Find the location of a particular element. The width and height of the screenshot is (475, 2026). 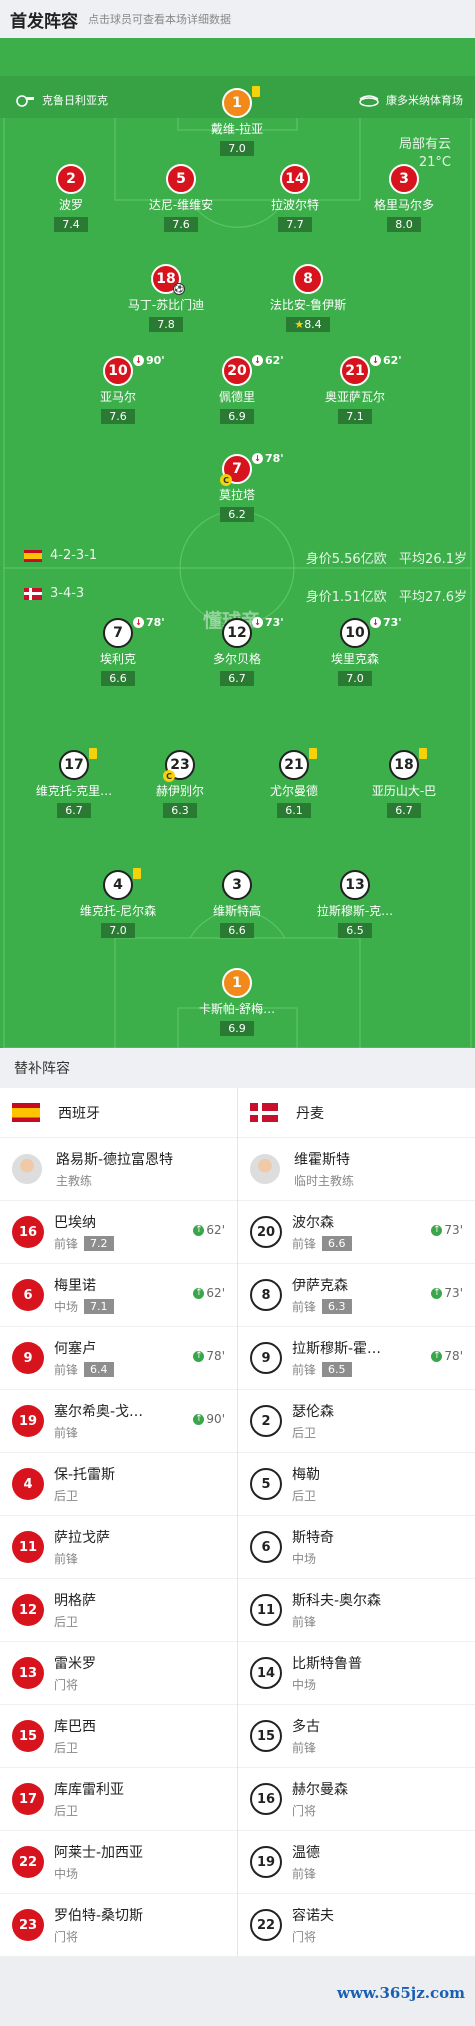

sub-player-row: 6 梅里诺 中场 7.1 ↑ 62' is located at coordinates (118, 1295).